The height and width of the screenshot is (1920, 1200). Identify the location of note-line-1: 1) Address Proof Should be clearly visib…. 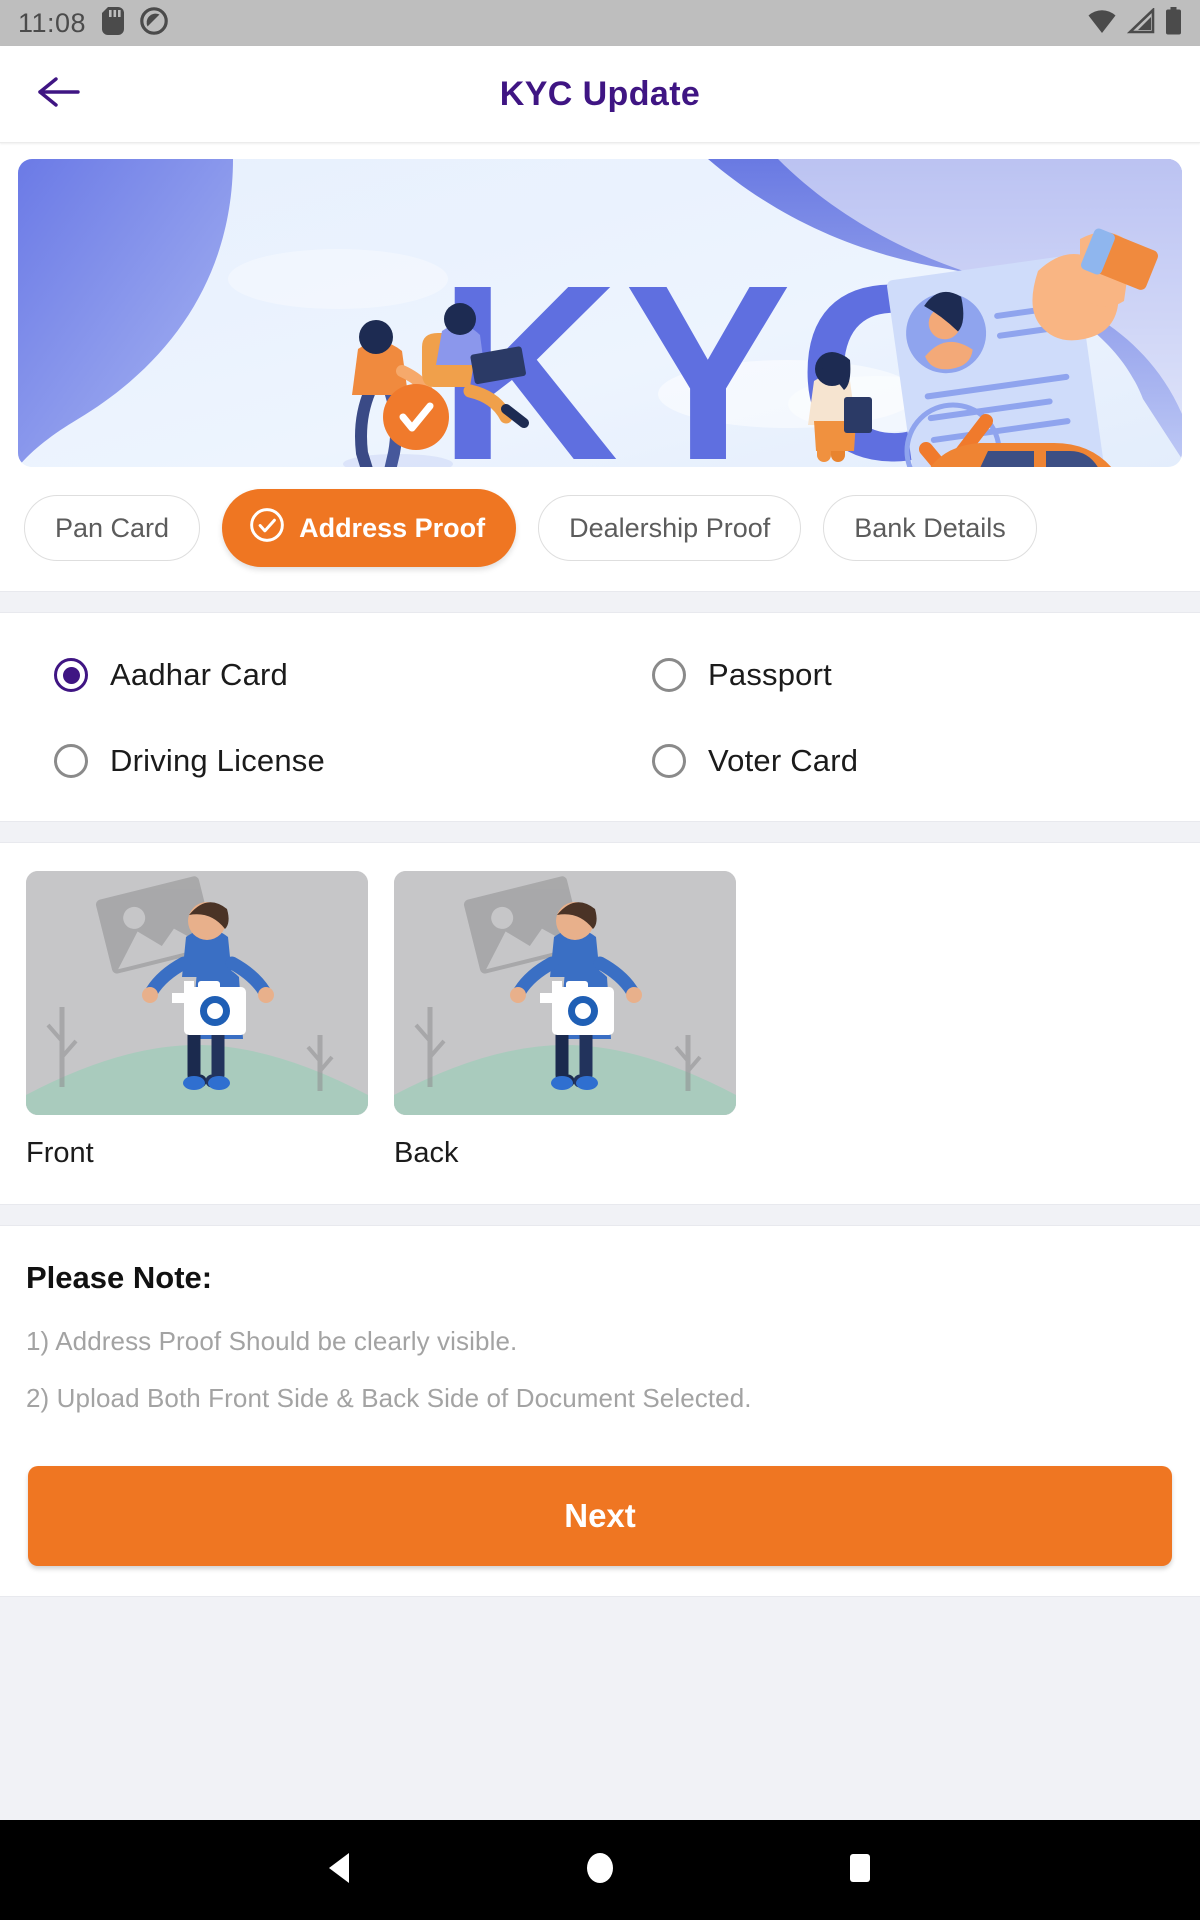
(272, 1341).